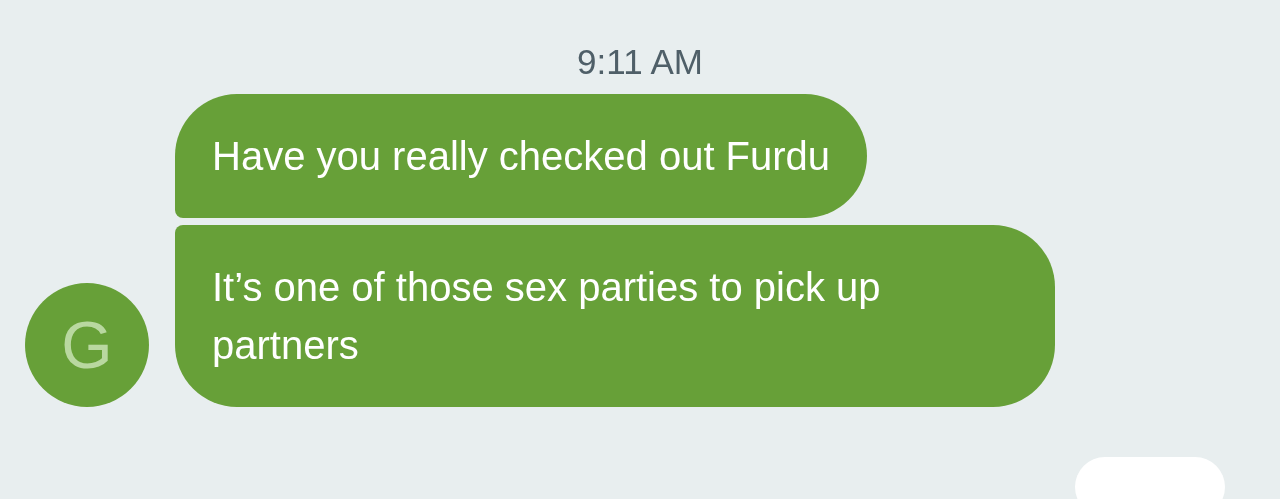  Describe the element at coordinates (521, 156) in the screenshot. I see `message-bubble: Have you really checked out Furdu` at that location.